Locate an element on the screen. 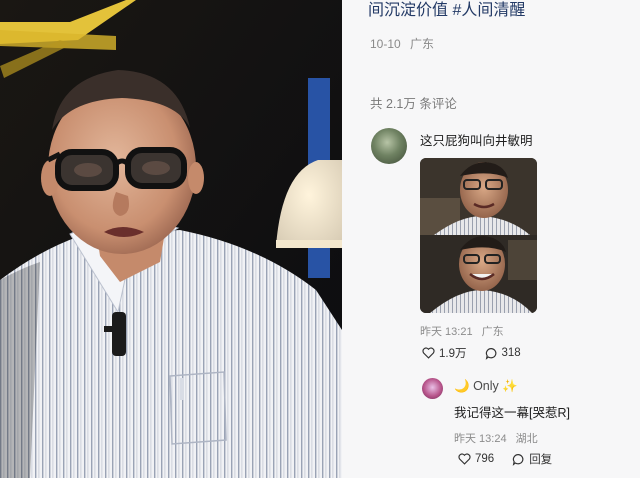 The width and height of the screenshot is (640, 478). comment-text: 我记得这一幕[哭惹R] is located at coordinates (512, 413).